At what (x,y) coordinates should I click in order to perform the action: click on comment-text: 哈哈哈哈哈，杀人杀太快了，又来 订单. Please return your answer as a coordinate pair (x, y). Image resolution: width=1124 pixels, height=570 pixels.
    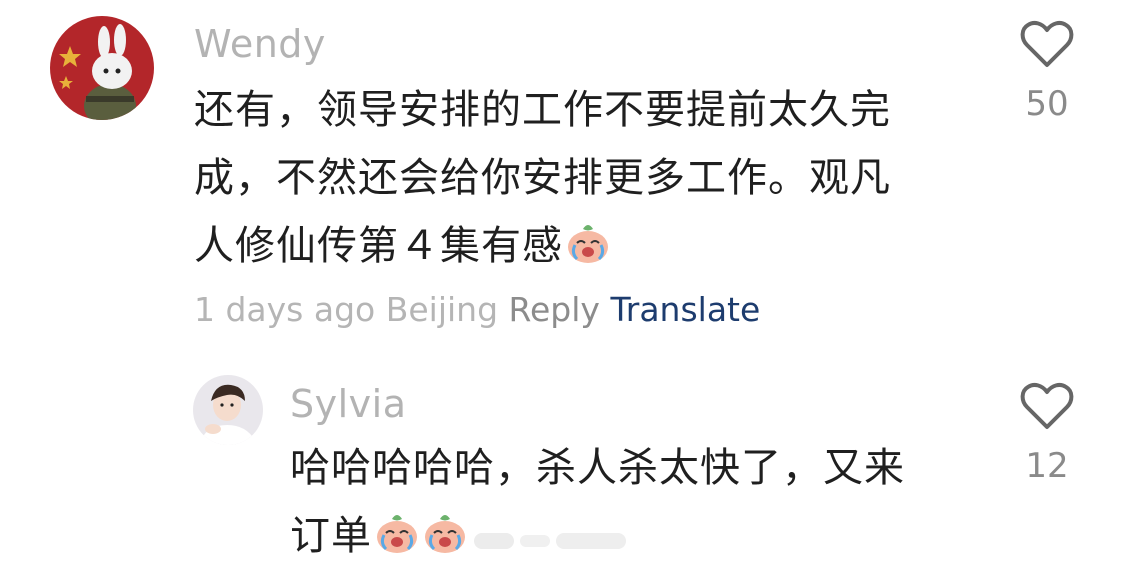
    Looking at the image, I should click on (630, 502).